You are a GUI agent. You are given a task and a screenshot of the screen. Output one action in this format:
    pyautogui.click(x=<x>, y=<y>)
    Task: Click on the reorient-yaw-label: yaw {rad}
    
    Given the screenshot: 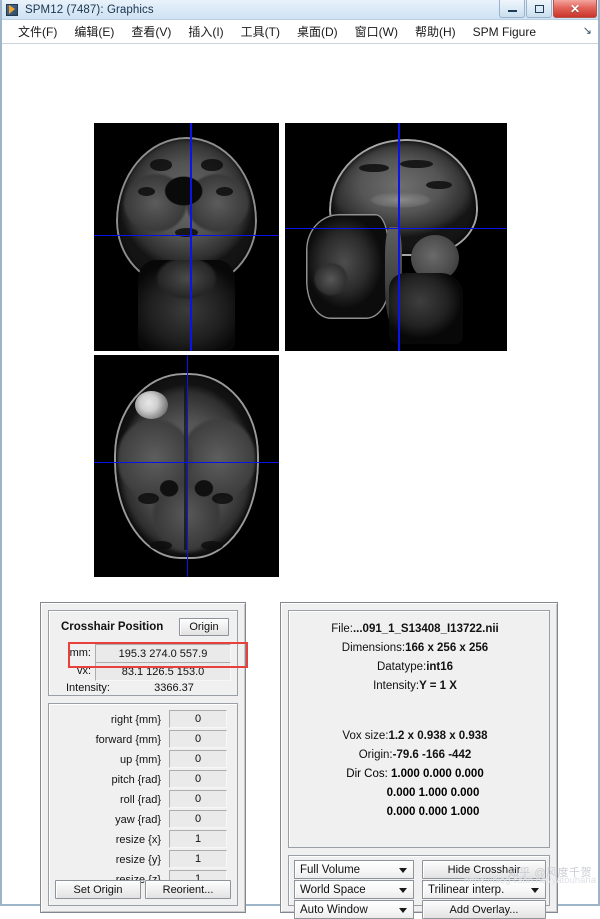 What is the action you would take?
    pyautogui.click(x=138, y=820)
    